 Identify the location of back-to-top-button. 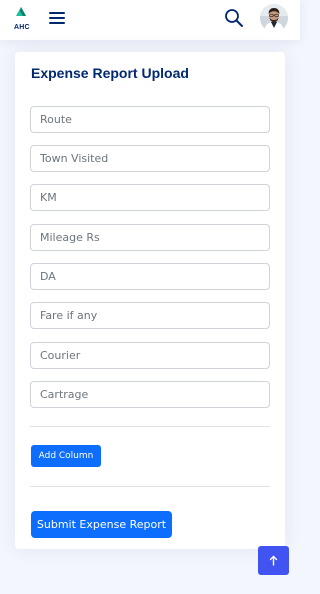
(273, 560).